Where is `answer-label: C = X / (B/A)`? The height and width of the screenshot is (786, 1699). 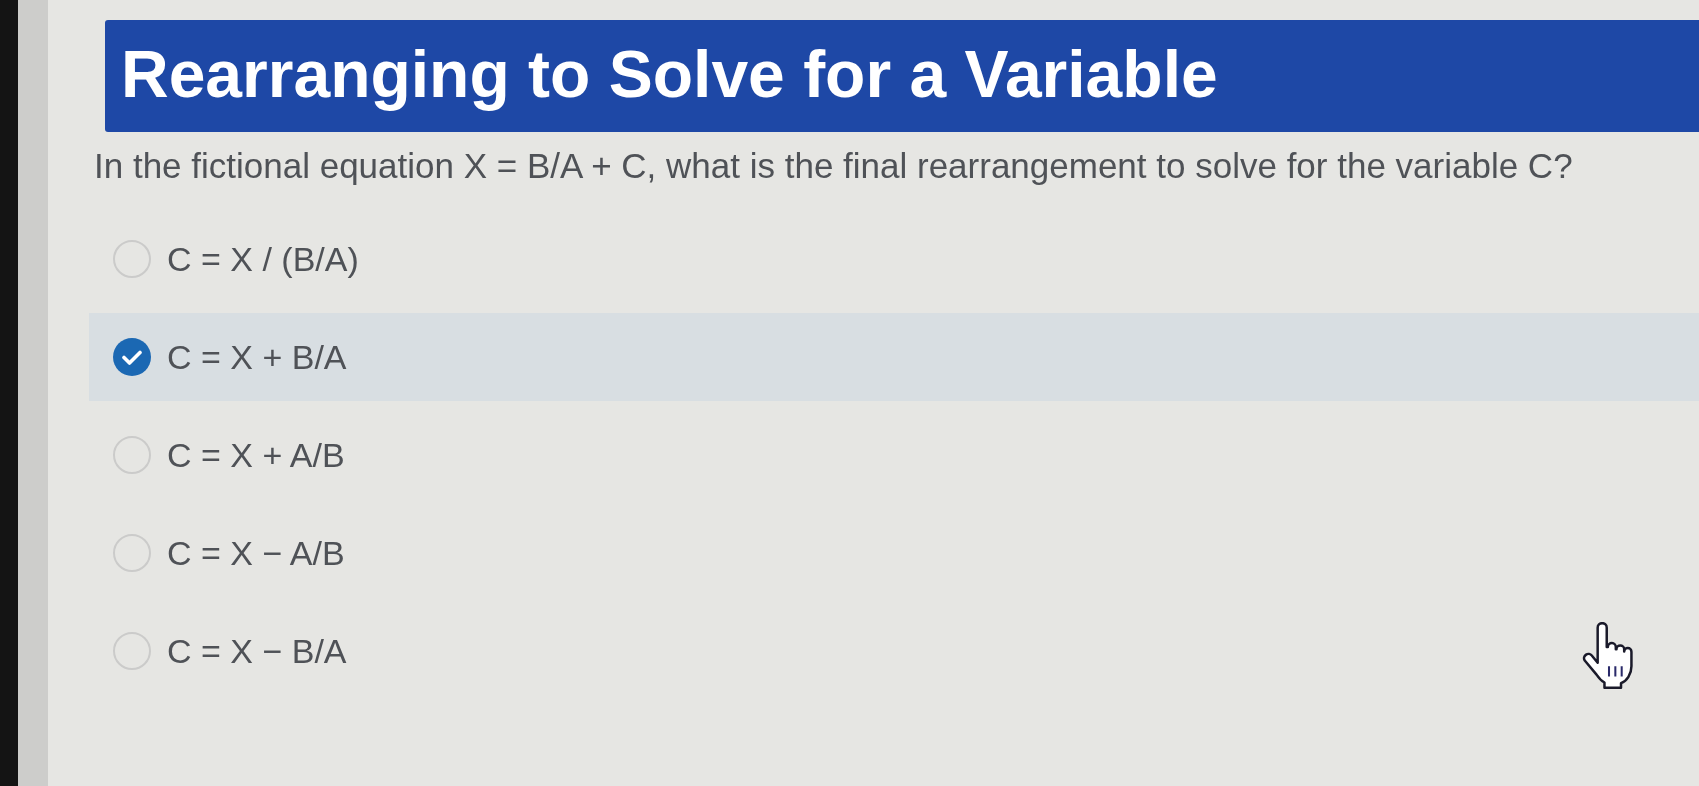 answer-label: C = X / (B/A) is located at coordinates (263, 259).